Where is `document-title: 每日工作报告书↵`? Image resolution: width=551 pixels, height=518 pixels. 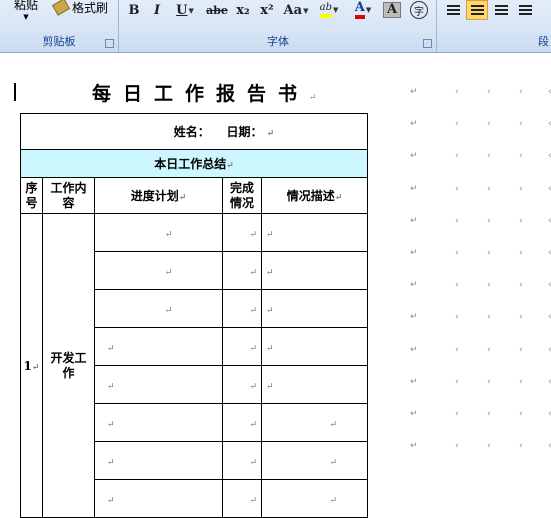
document-title: 每日工作报告书↵ is located at coordinates (204, 92).